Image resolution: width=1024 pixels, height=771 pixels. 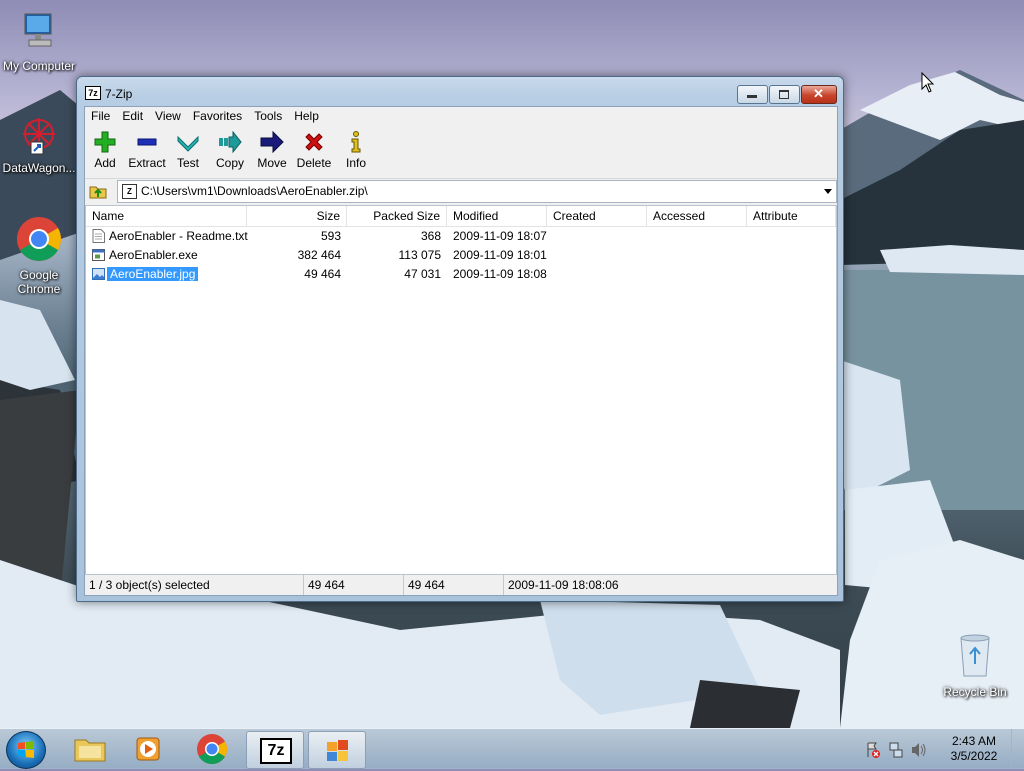 What do you see at coordinates (105, 150) in the screenshot?
I see `add-button: Add` at bounding box center [105, 150].